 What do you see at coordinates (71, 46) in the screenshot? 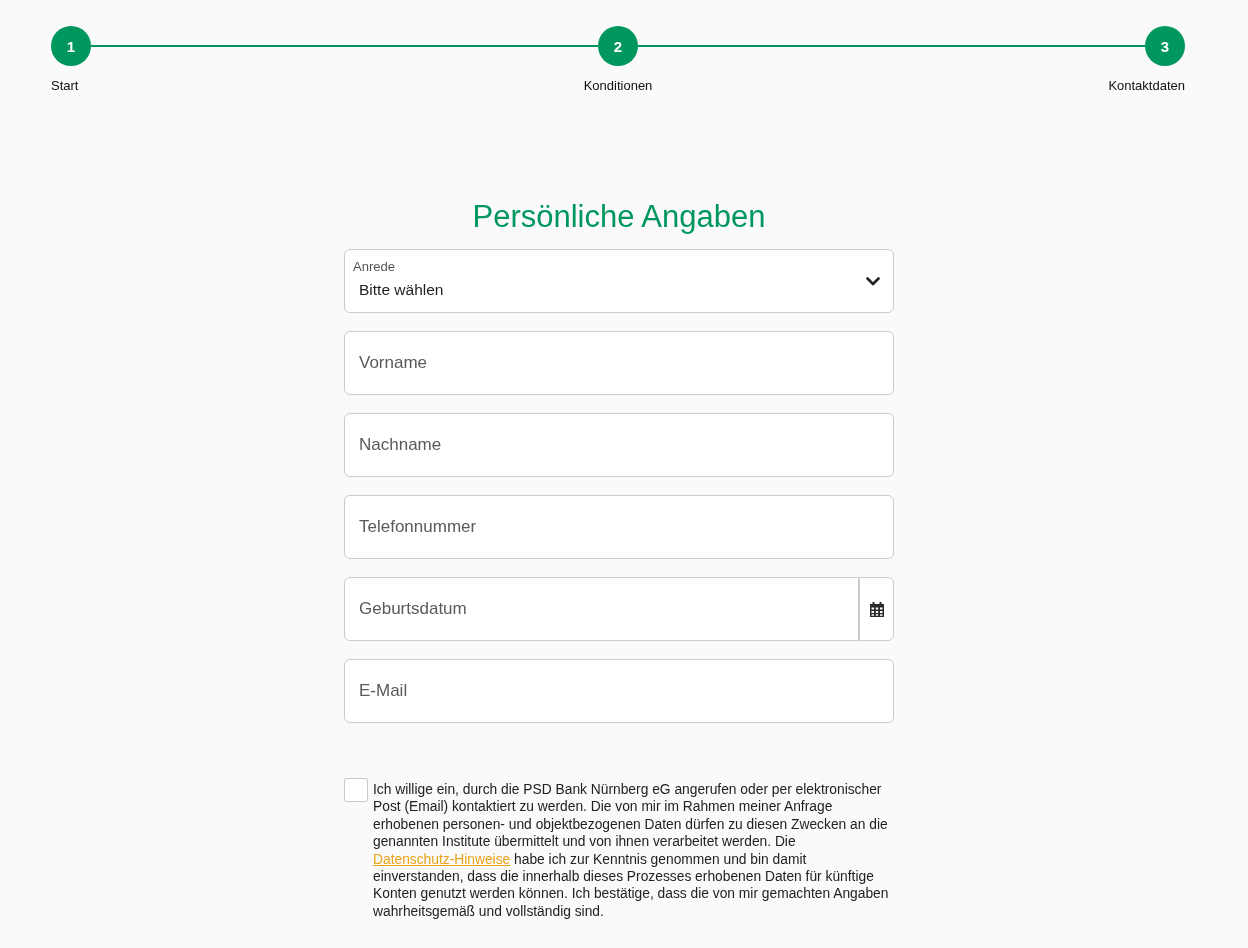
I see `step-circle: 1` at bounding box center [71, 46].